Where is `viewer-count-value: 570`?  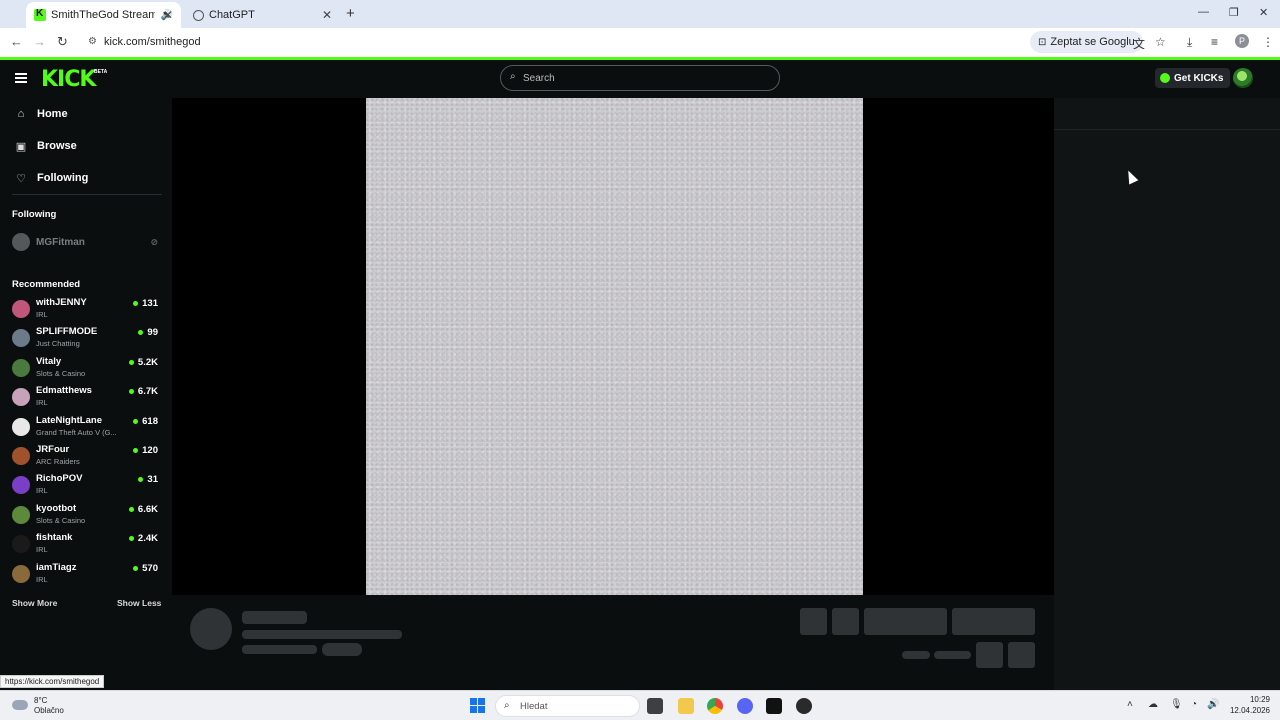
viewer-count-value: 570 is located at coordinates (150, 568).